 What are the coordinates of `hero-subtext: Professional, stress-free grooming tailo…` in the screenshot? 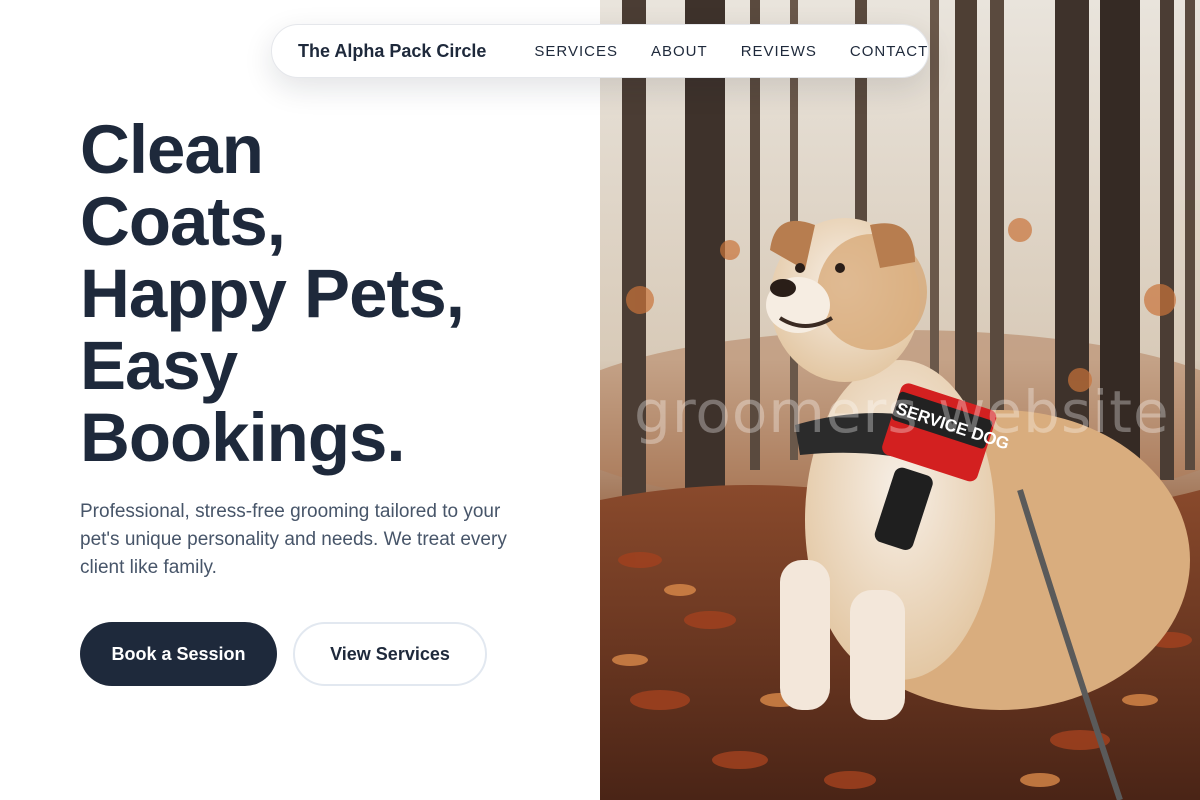 It's located at (293, 539).